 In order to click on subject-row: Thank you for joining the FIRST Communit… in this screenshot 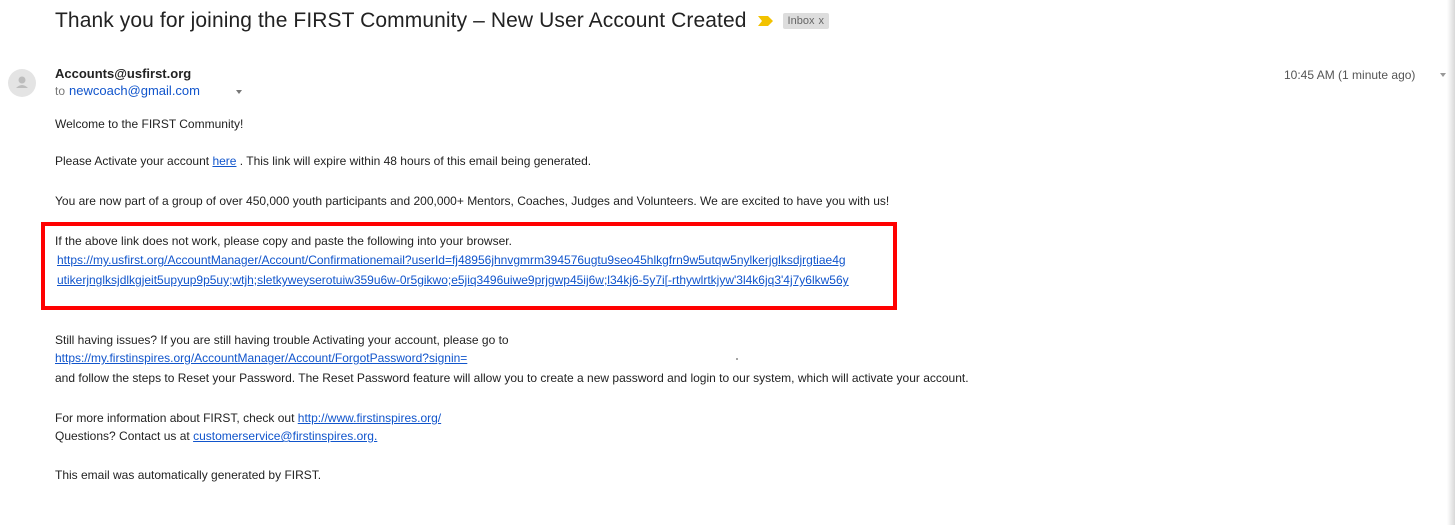, I will do `click(442, 21)`.